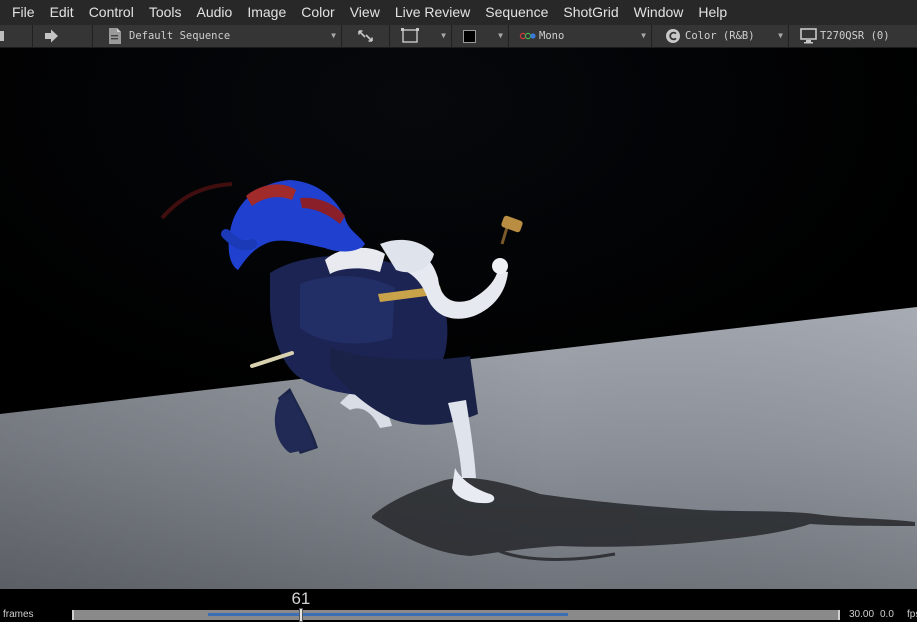  I want to click on timeline-bar: frames 61 30.00 0.0 fps, so click(458, 605).